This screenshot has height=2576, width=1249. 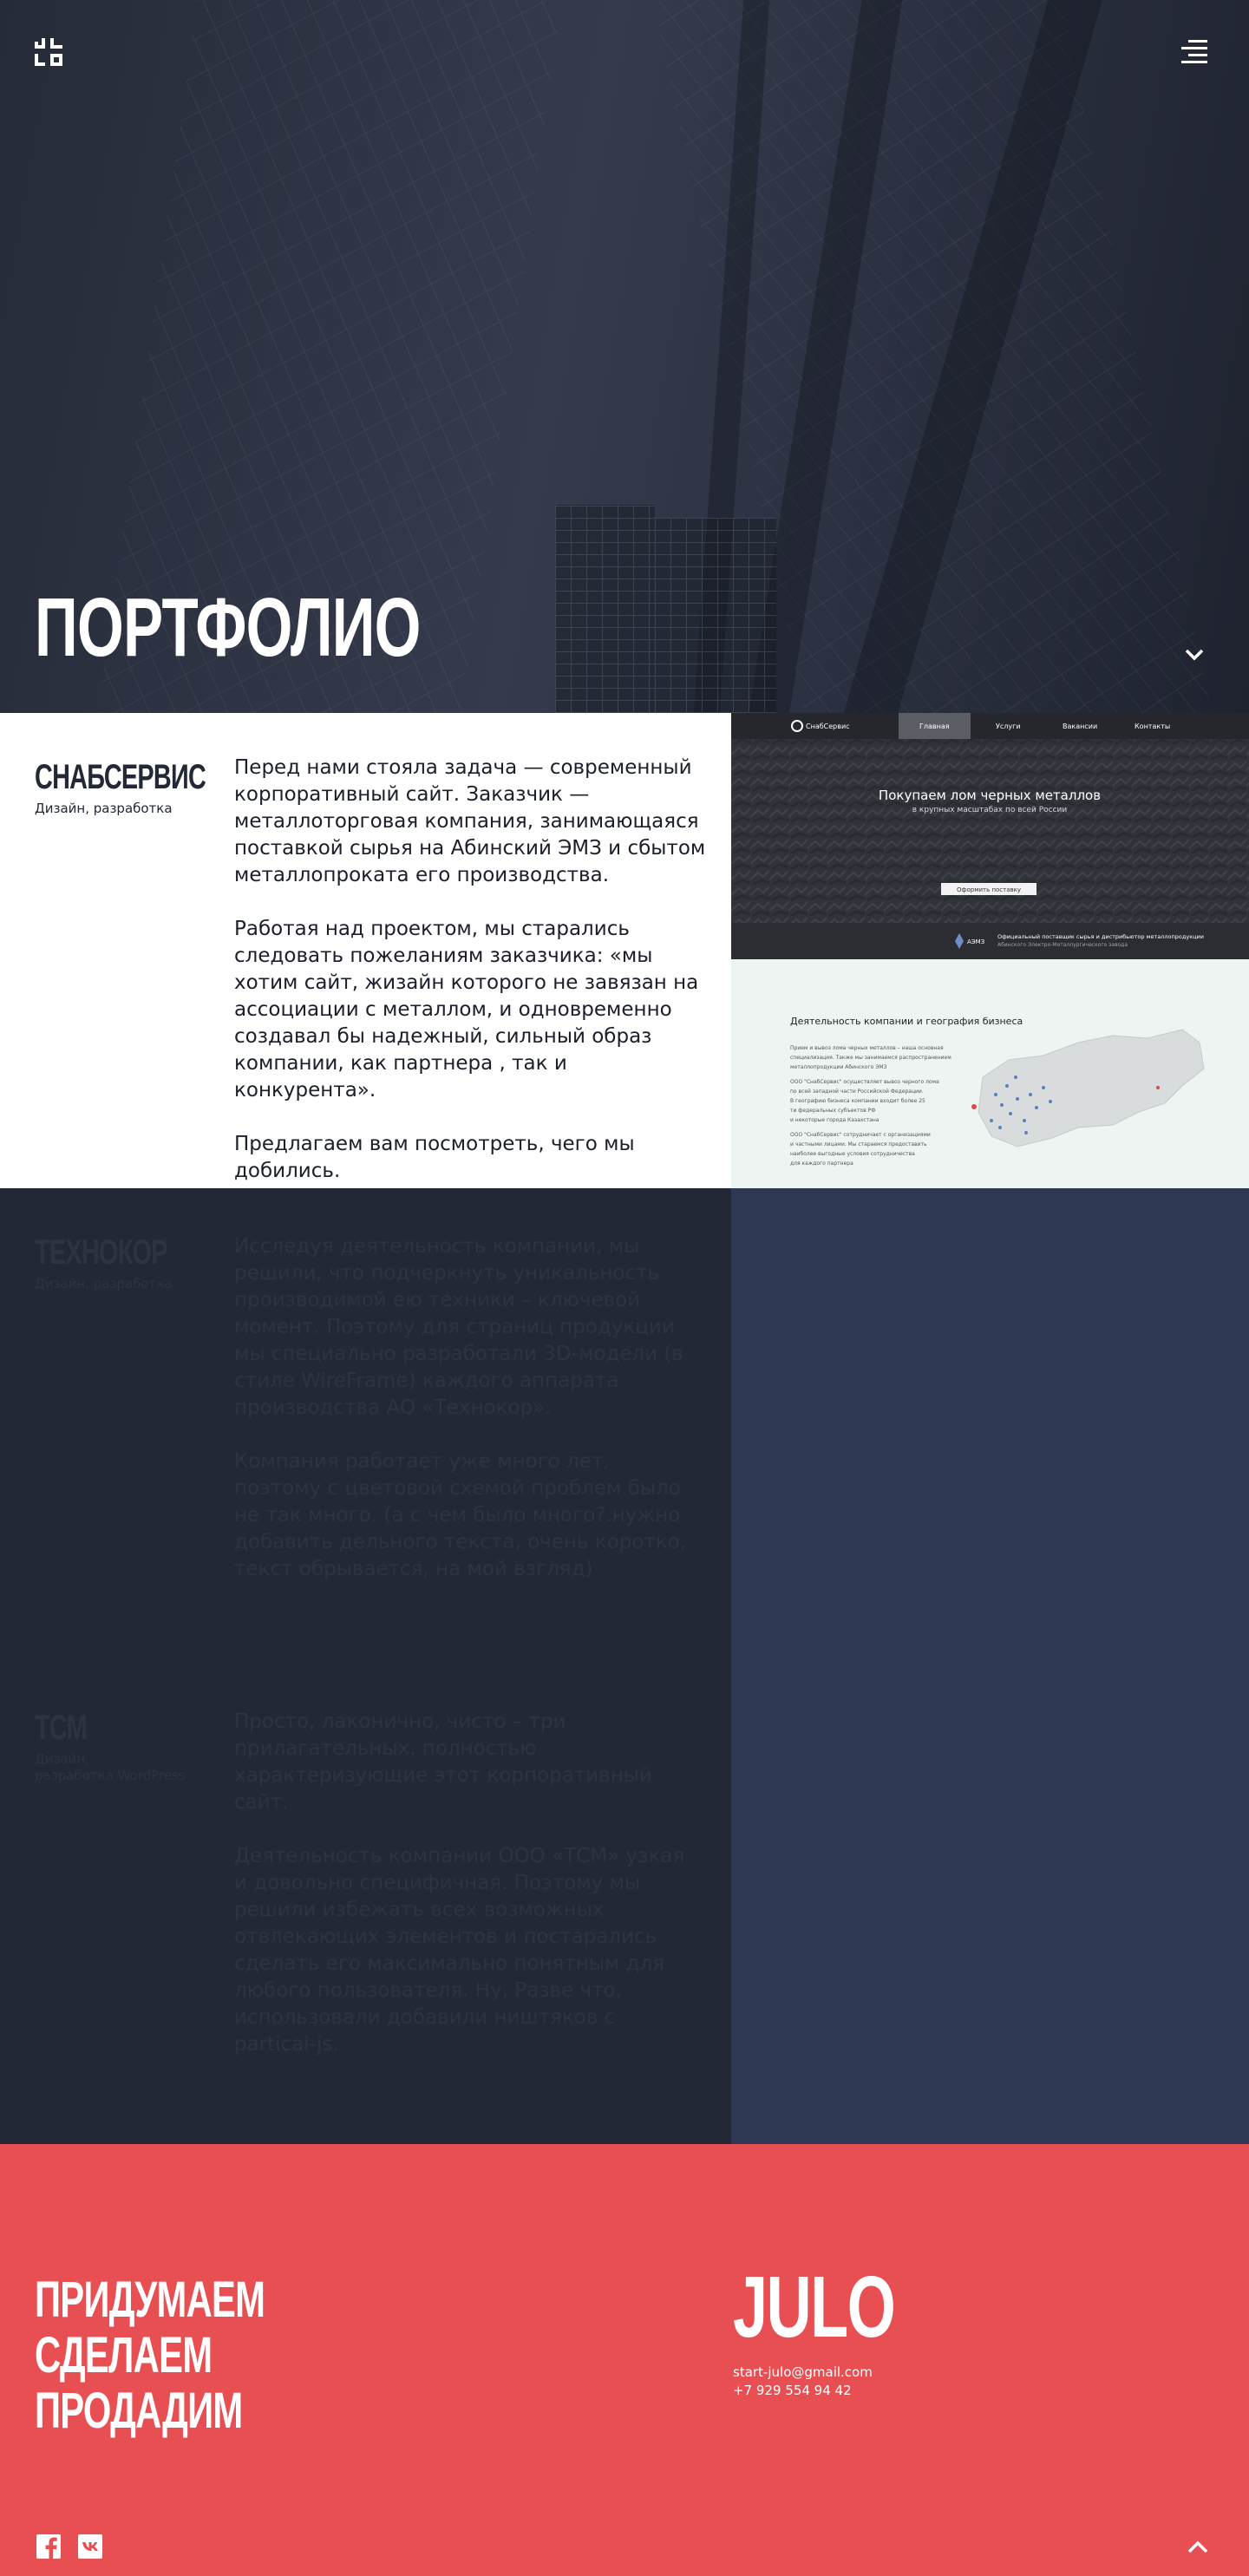 What do you see at coordinates (124, 2355) in the screenshot?
I see `slogan-line: СДЕЛАЕМ` at bounding box center [124, 2355].